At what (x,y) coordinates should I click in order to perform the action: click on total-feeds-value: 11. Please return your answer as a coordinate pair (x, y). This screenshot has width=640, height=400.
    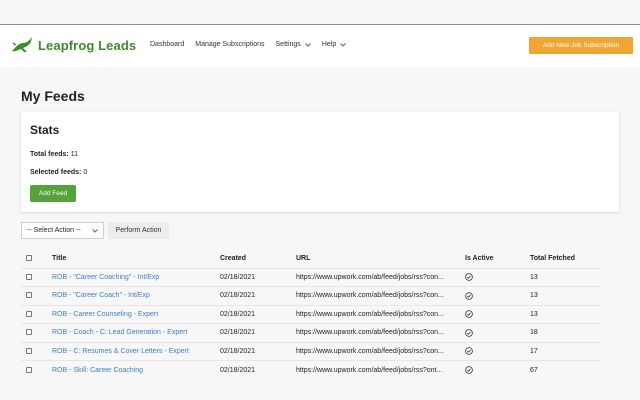
    Looking at the image, I should click on (74, 154).